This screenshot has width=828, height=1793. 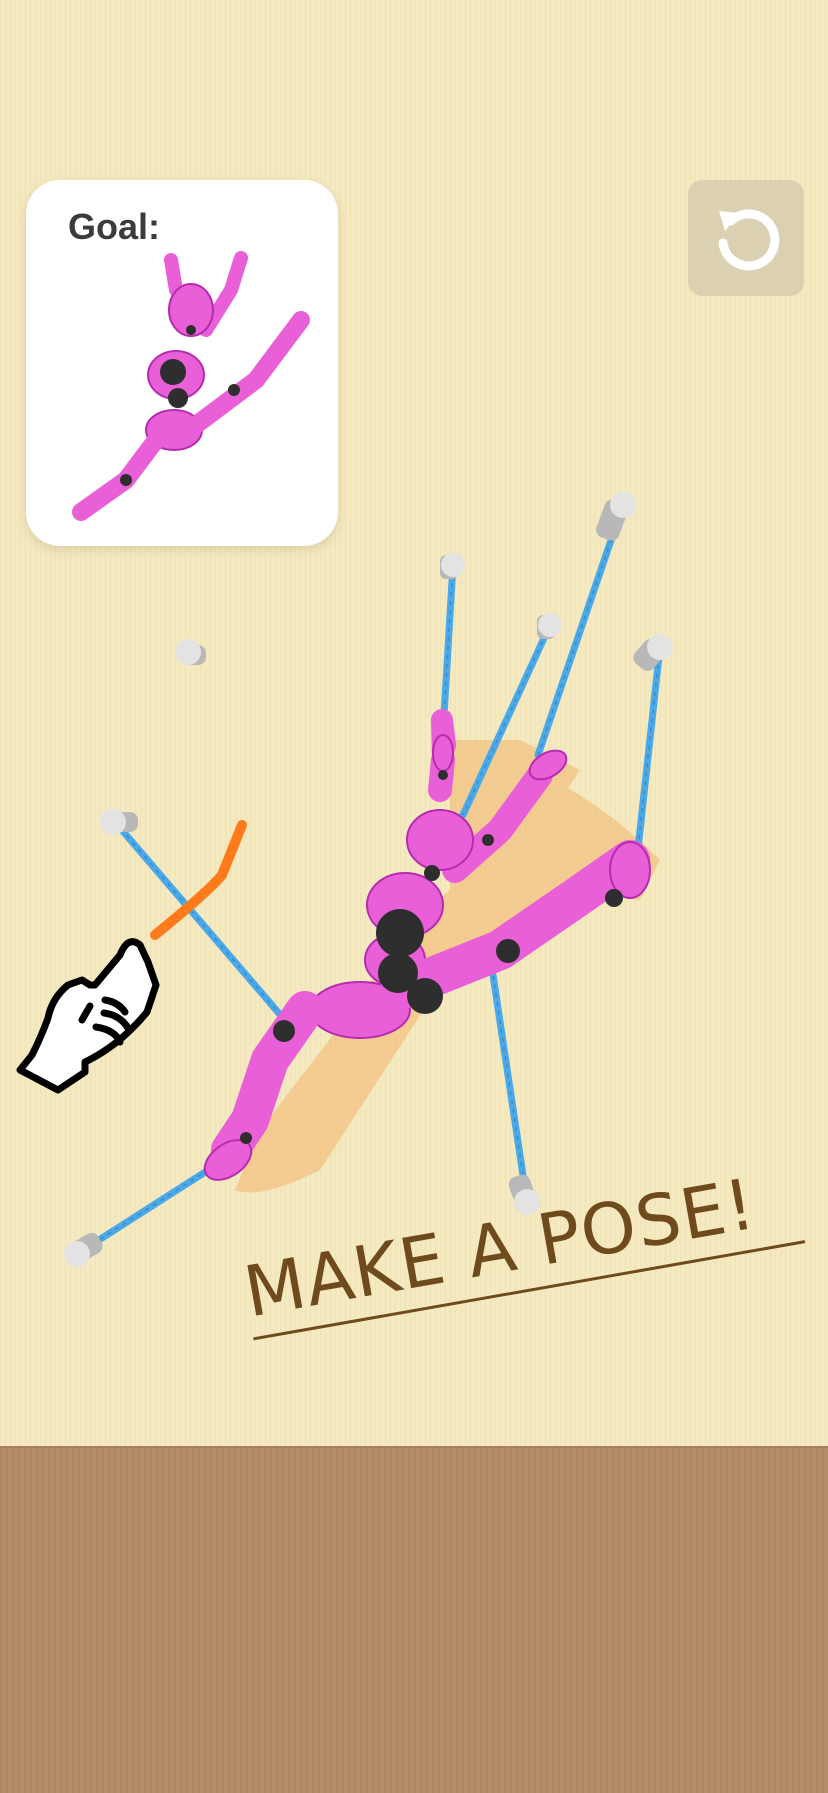 What do you see at coordinates (443, 753) in the screenshot?
I see `left-hand` at bounding box center [443, 753].